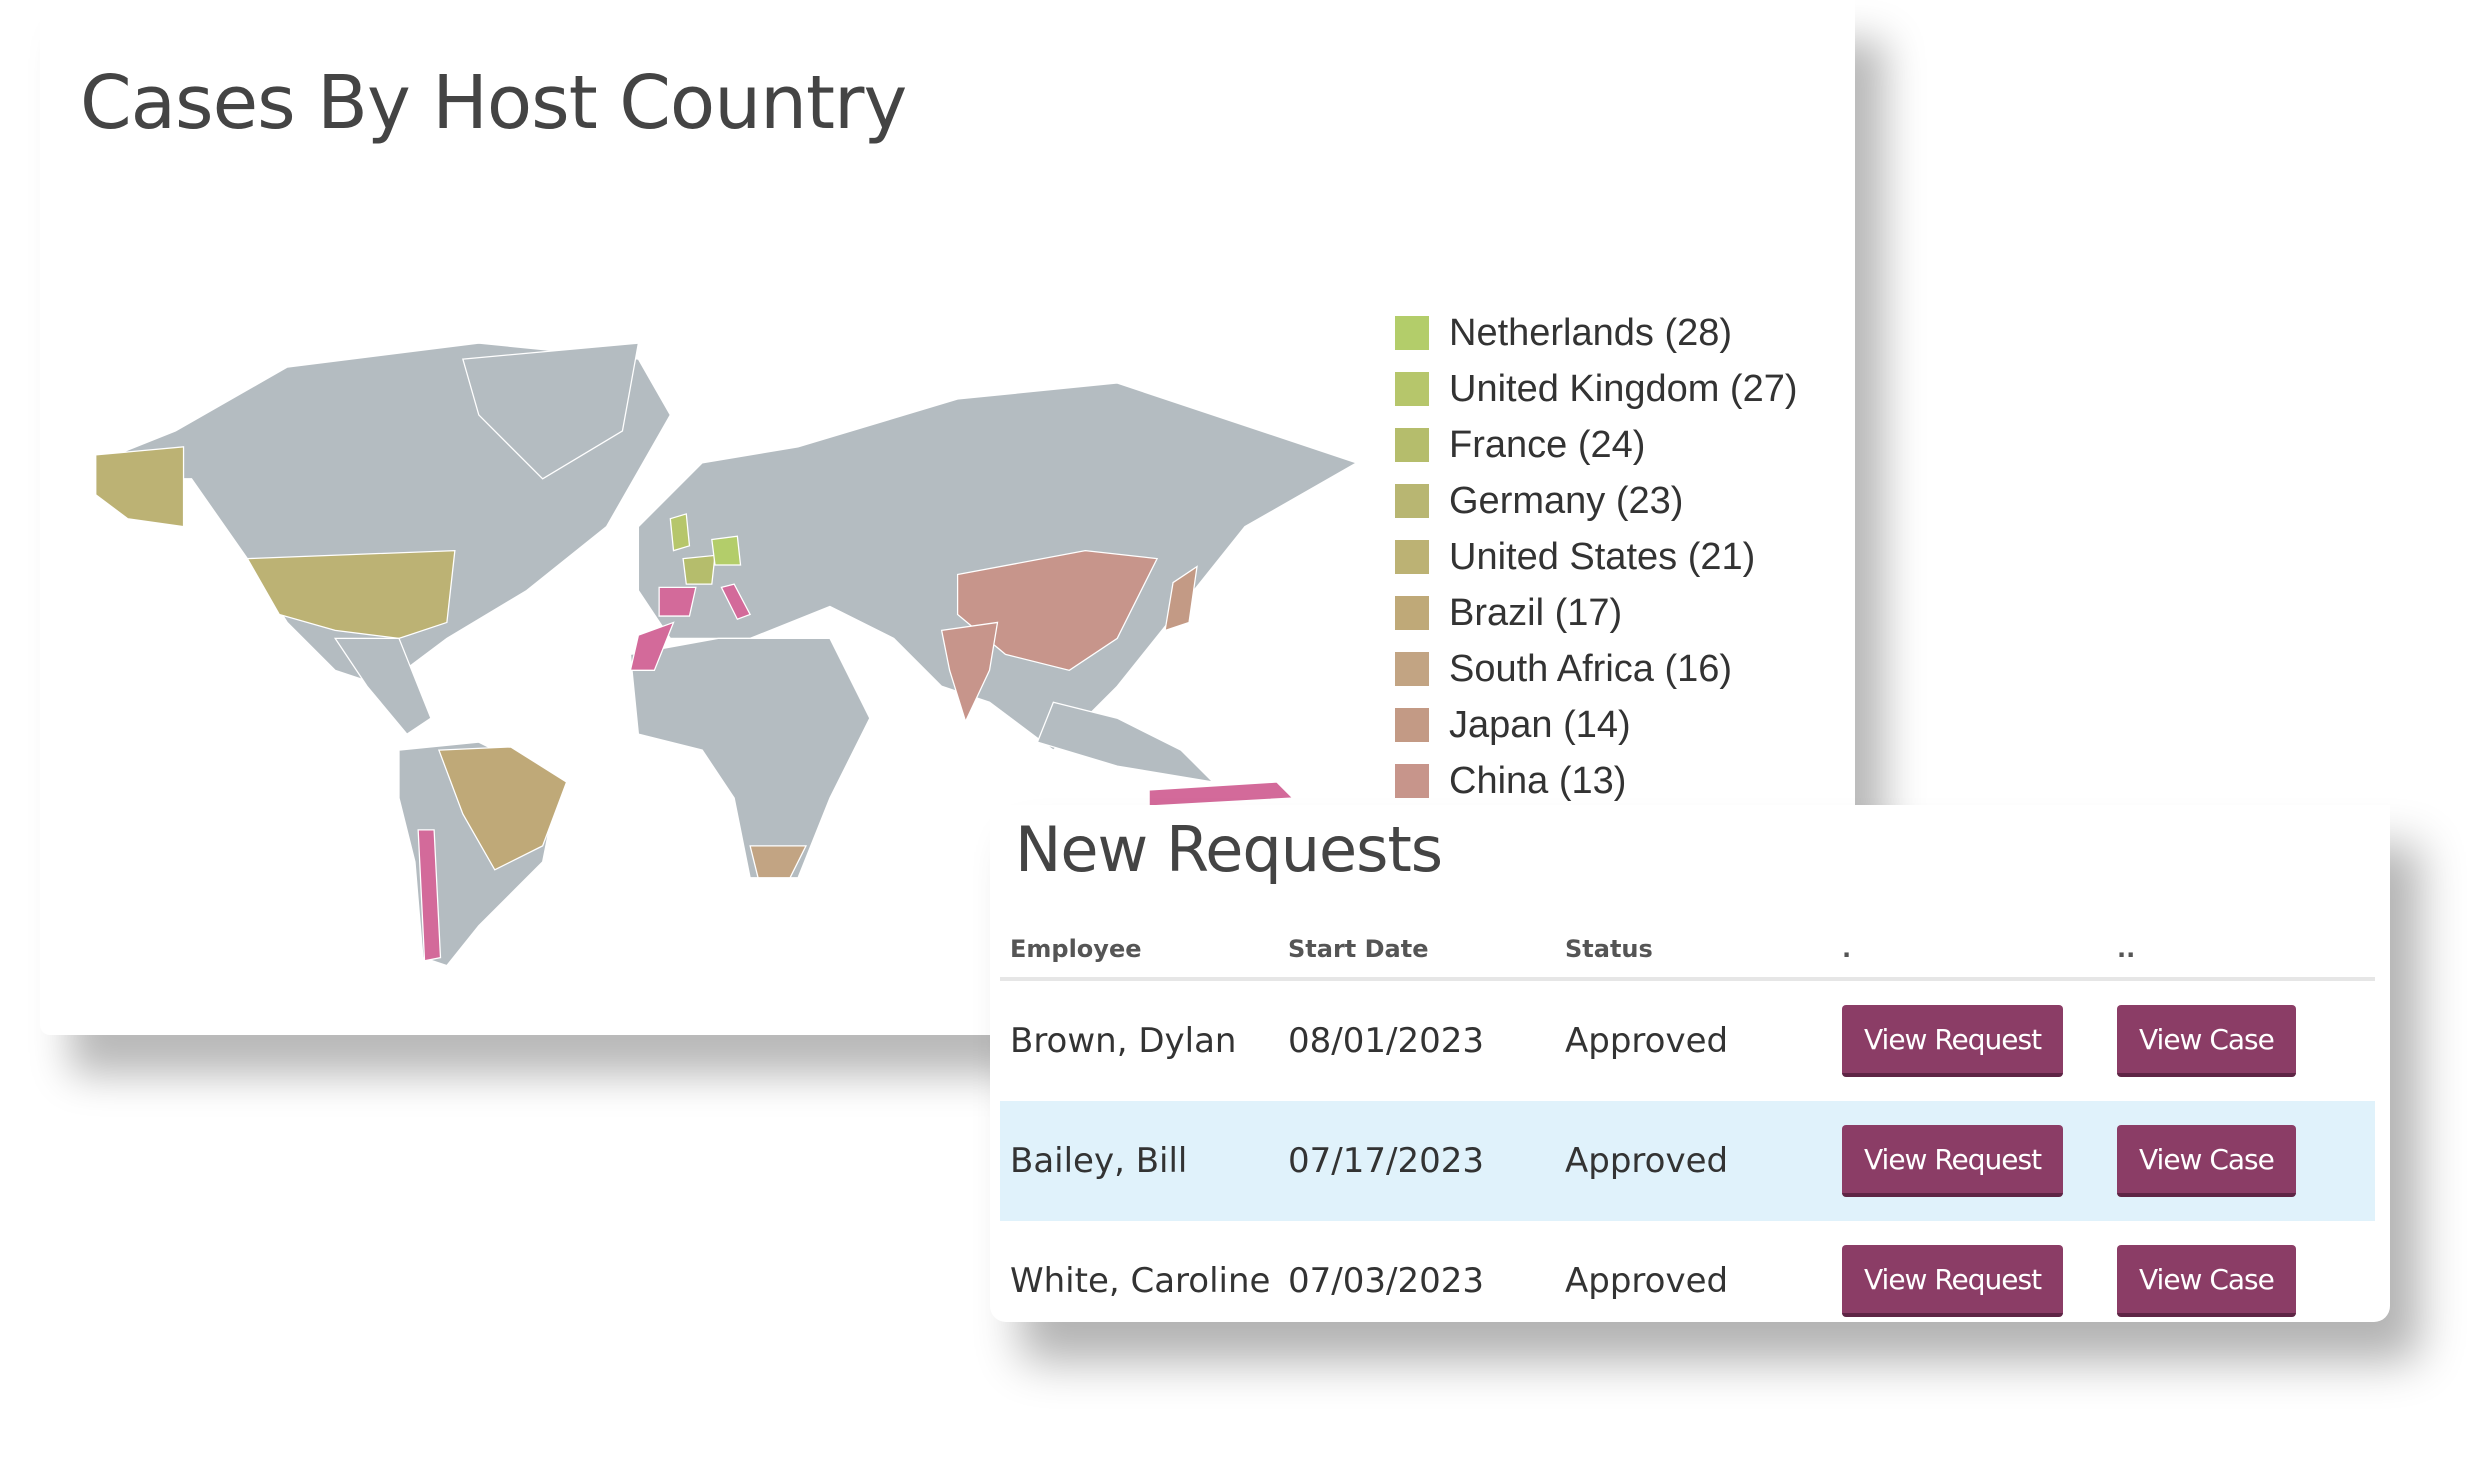 The height and width of the screenshot is (1472, 2490). What do you see at coordinates (1591, 668) in the screenshot?
I see `legend-label: South Africa (16)` at bounding box center [1591, 668].